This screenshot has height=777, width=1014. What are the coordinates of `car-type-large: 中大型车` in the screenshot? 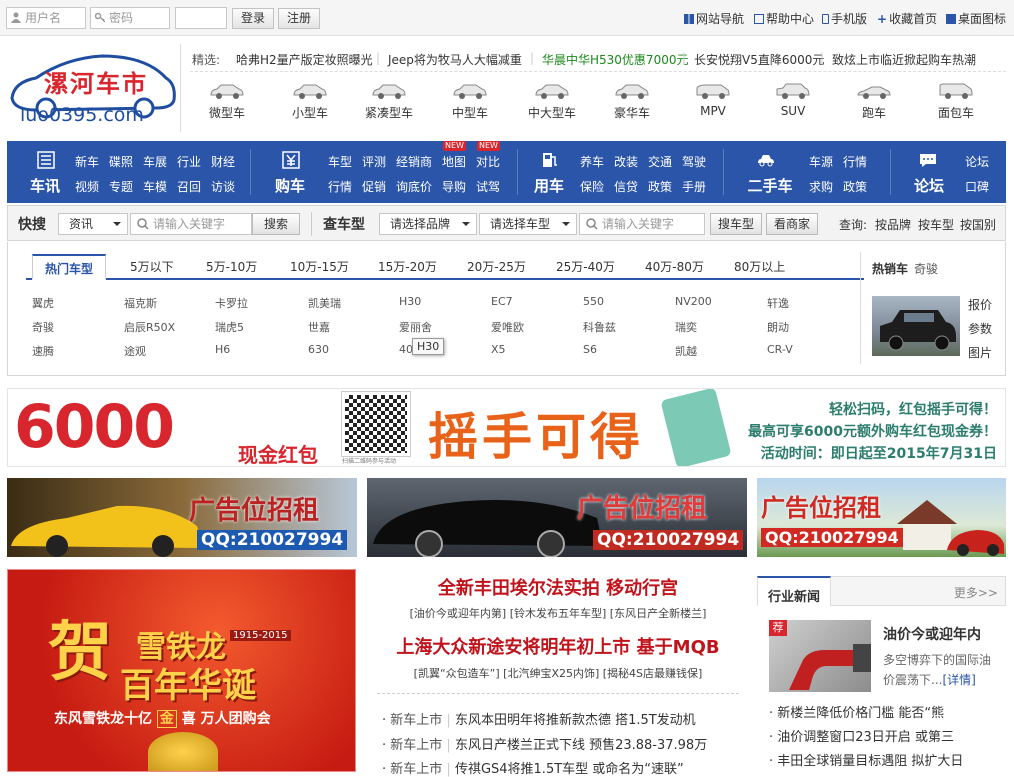 It's located at (552, 101).